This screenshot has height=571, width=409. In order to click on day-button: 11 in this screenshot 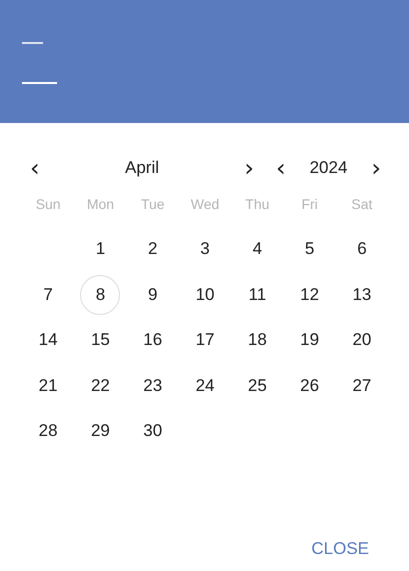, I will do `click(257, 294)`.